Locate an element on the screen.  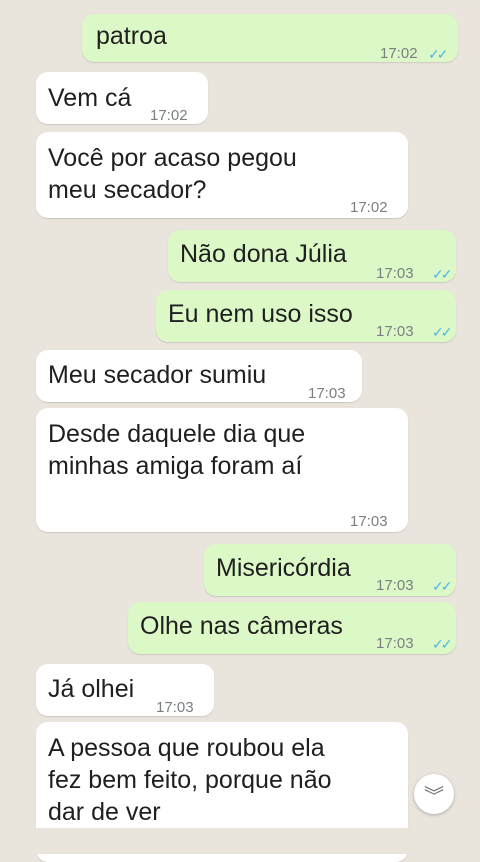
message-text: Já olhei is located at coordinates (91, 689).